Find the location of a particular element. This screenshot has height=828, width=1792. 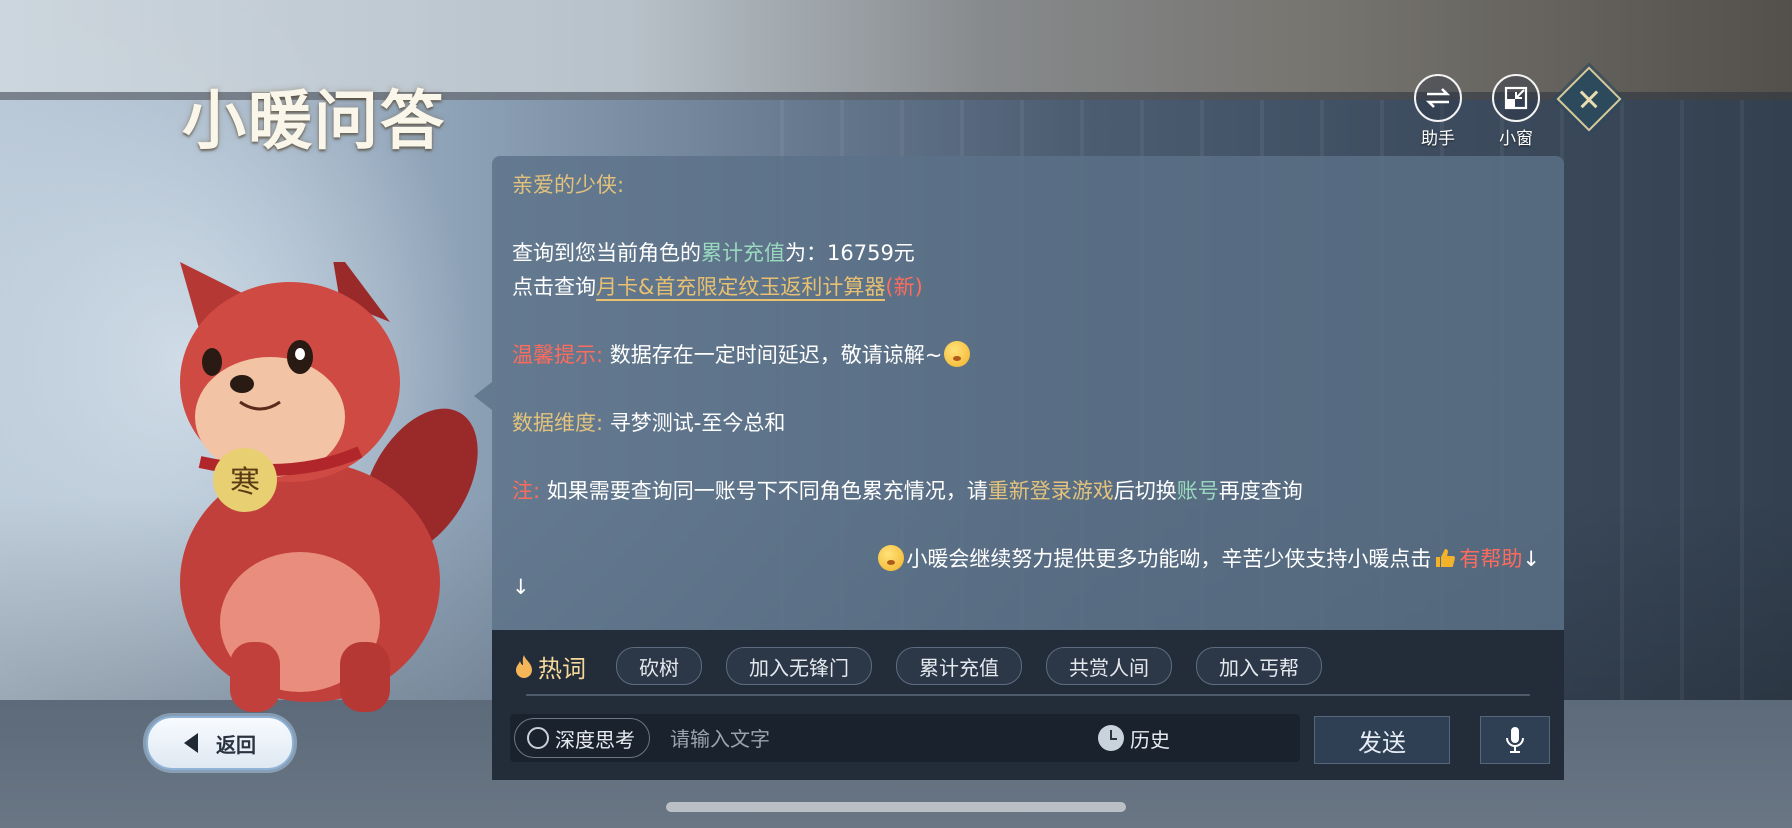

dimension-line: 数据维度: 寻梦测试-至今总和 is located at coordinates (1026, 423).